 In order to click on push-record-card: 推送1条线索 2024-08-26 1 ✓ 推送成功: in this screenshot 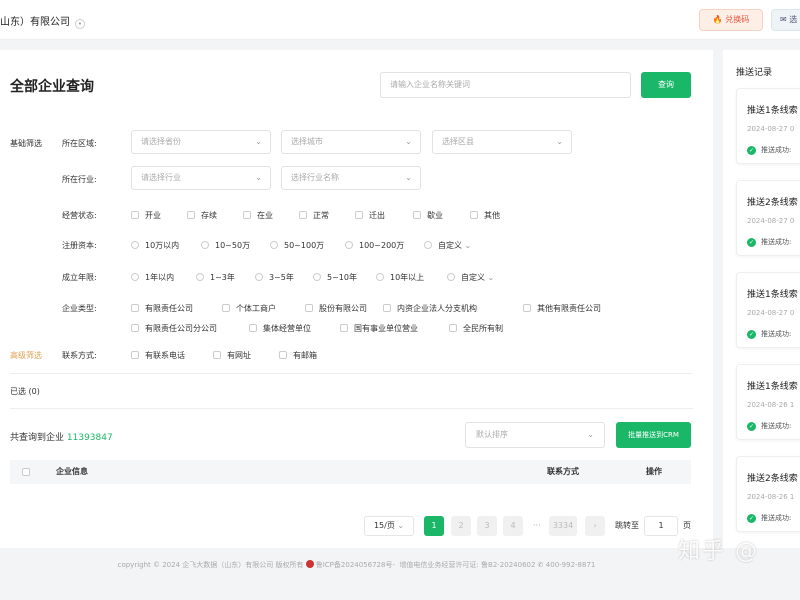, I will do `click(768, 402)`.